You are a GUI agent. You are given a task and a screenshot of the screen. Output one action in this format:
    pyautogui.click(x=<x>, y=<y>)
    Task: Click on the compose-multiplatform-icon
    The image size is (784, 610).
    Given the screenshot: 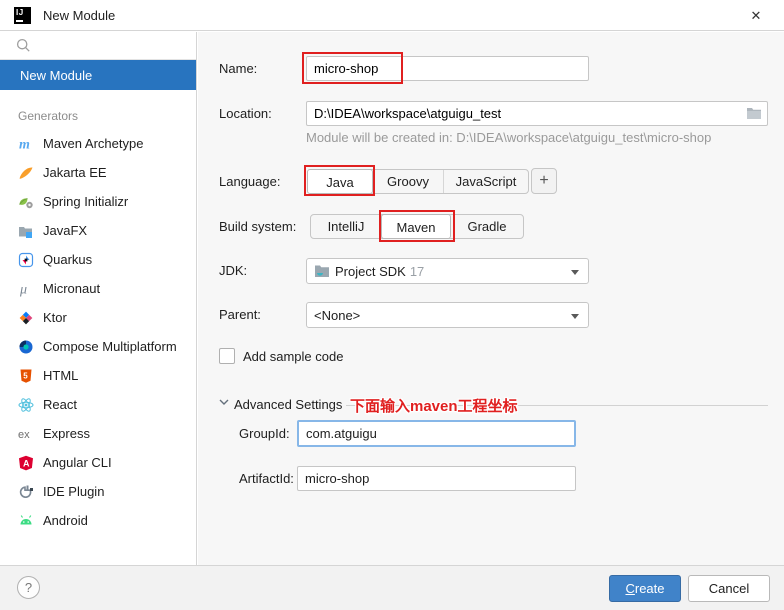 What is the action you would take?
    pyautogui.click(x=25, y=346)
    